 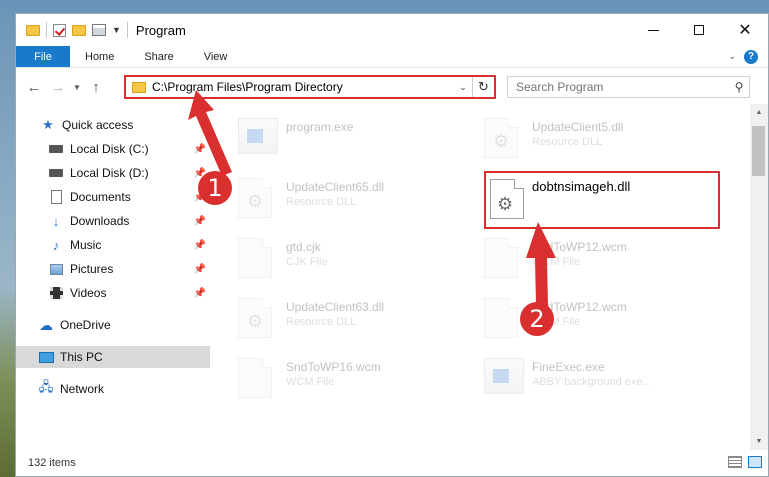 What do you see at coordinates (739, 87) in the screenshot?
I see `search-icon: ⚲` at bounding box center [739, 87].